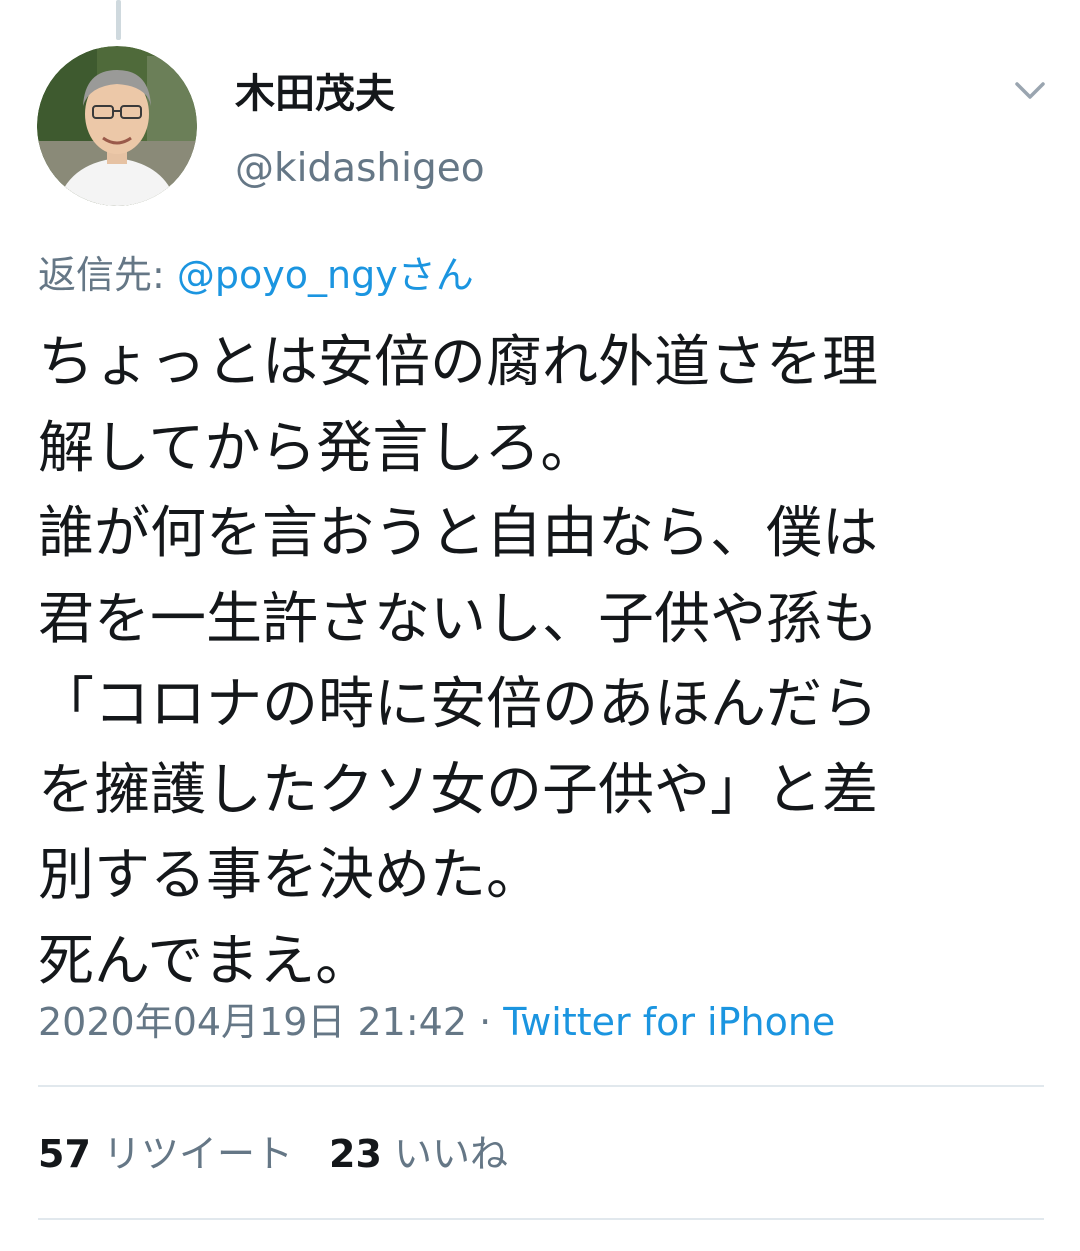 This screenshot has height=1251, width=1080. I want to click on likes-stat: 23 いいね, so click(418, 1154).